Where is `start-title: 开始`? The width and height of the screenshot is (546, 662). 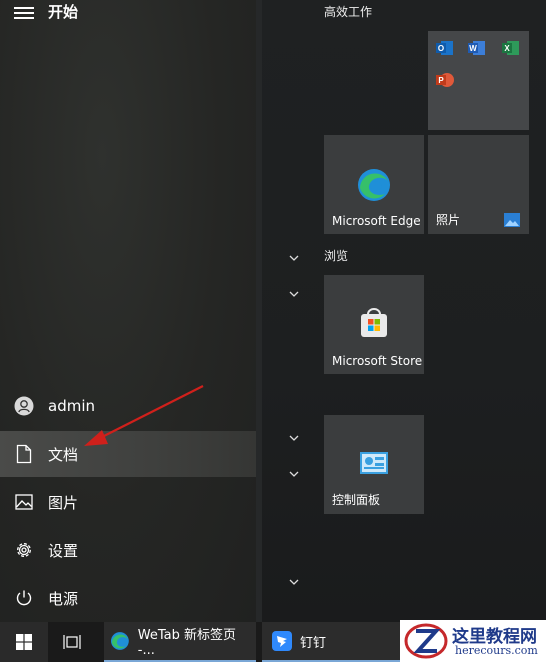
start-title: 开始 is located at coordinates (63, 12).